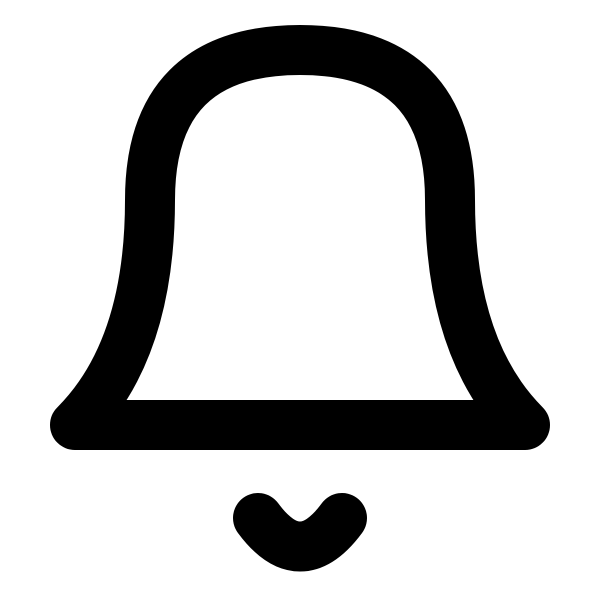 The width and height of the screenshot is (600, 600). Describe the element at coordinates (300, 532) in the screenshot. I see `bell-clapper` at that location.